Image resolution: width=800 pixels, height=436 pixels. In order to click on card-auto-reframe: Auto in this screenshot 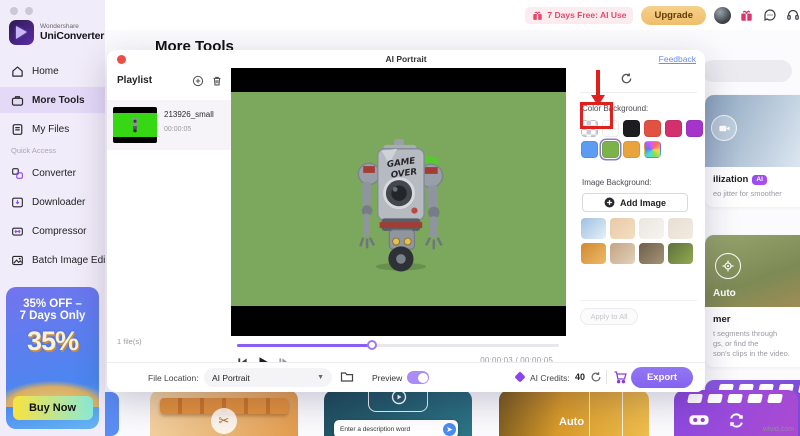, I will do `click(574, 413)`.